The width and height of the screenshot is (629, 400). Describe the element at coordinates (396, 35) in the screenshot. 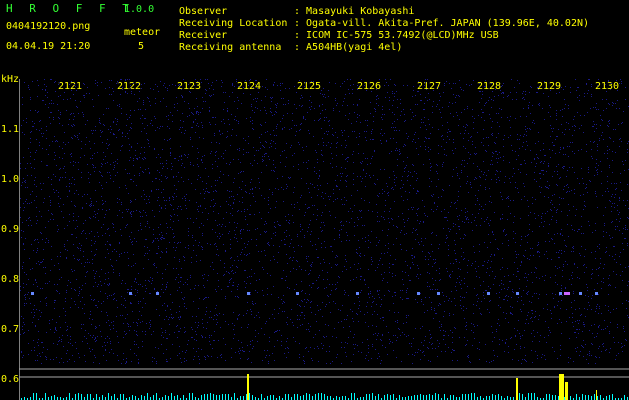

I see `receiver-value: : ICOM IC-575 53.7492(@LCD)MHz USB` at that location.